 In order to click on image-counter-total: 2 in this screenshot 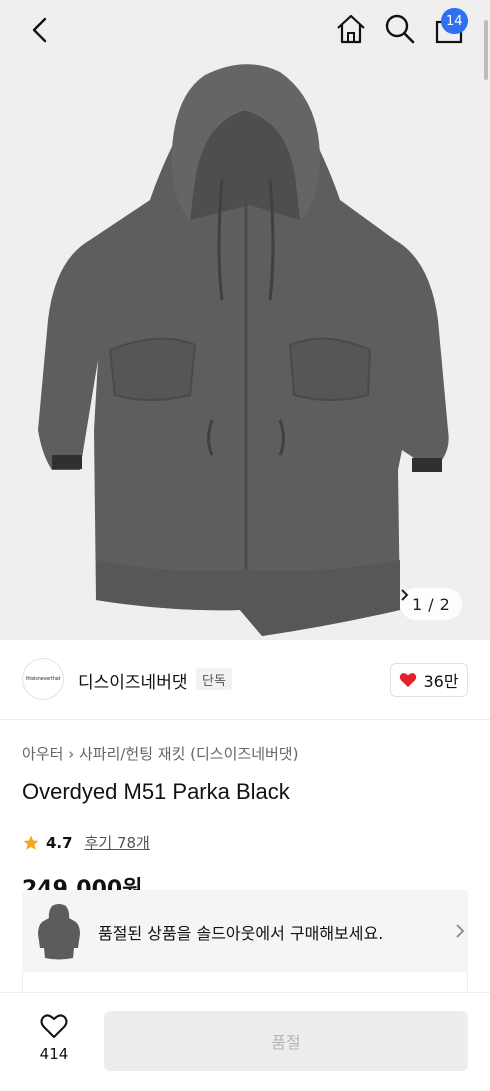, I will do `click(444, 604)`.